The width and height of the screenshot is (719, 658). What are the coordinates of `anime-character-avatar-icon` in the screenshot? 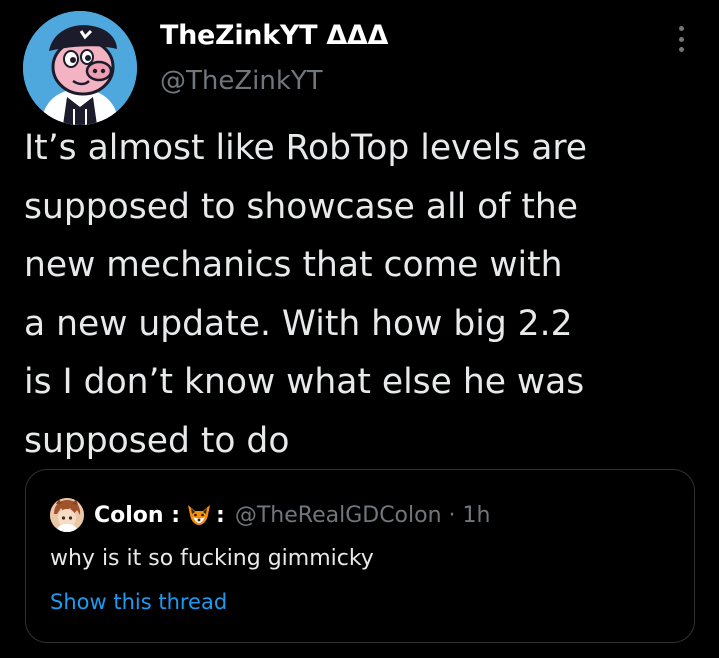 It's located at (67, 515).